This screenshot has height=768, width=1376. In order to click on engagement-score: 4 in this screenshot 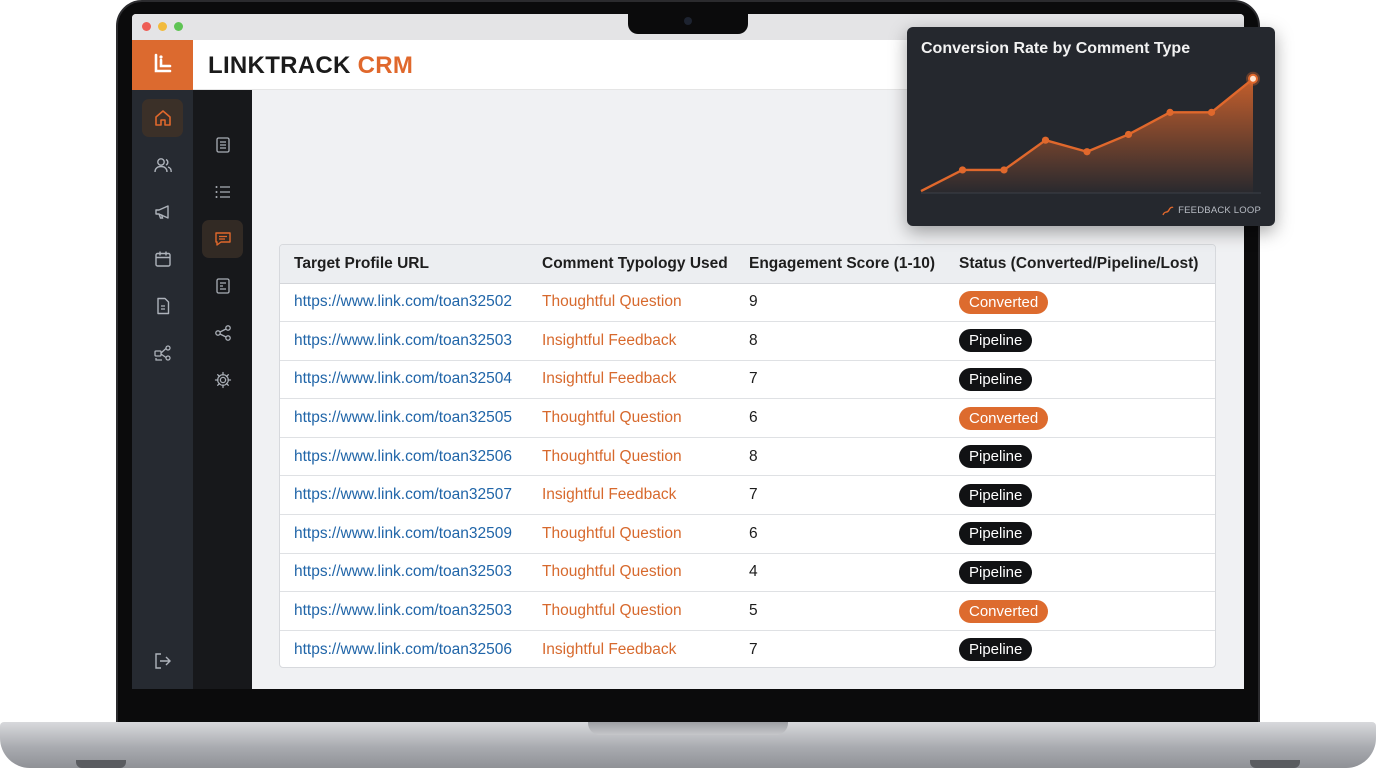, I will do `click(753, 572)`.